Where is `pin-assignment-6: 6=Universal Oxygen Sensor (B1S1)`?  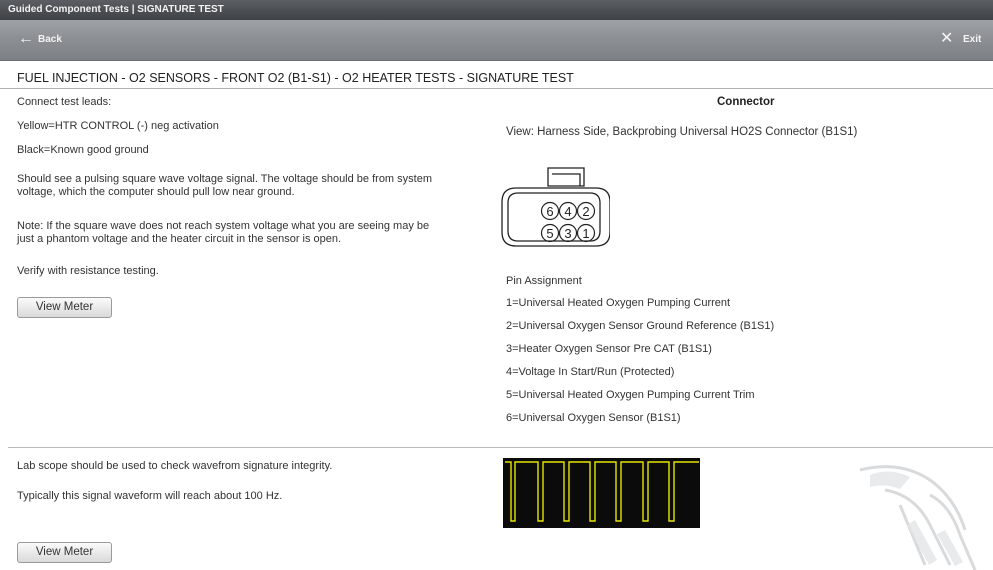 pin-assignment-6: 6=Universal Oxygen Sensor (B1S1) is located at coordinates (593, 418).